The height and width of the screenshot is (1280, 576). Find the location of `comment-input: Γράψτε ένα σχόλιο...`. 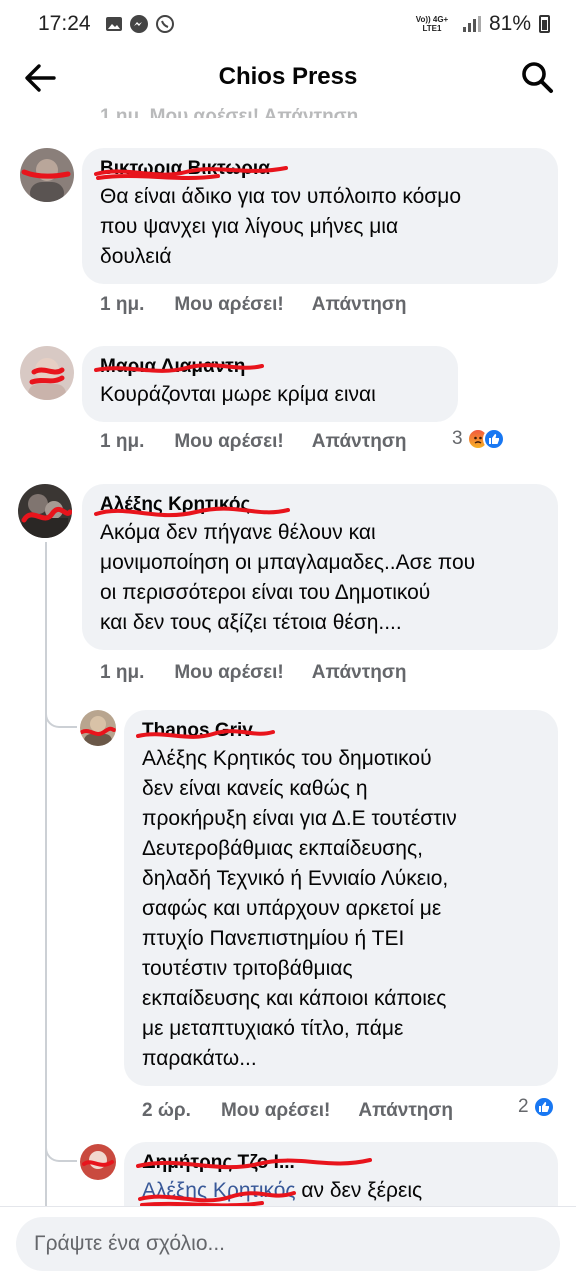

comment-input: Γράψτε ένα σχόλιο... is located at coordinates (288, 1244).